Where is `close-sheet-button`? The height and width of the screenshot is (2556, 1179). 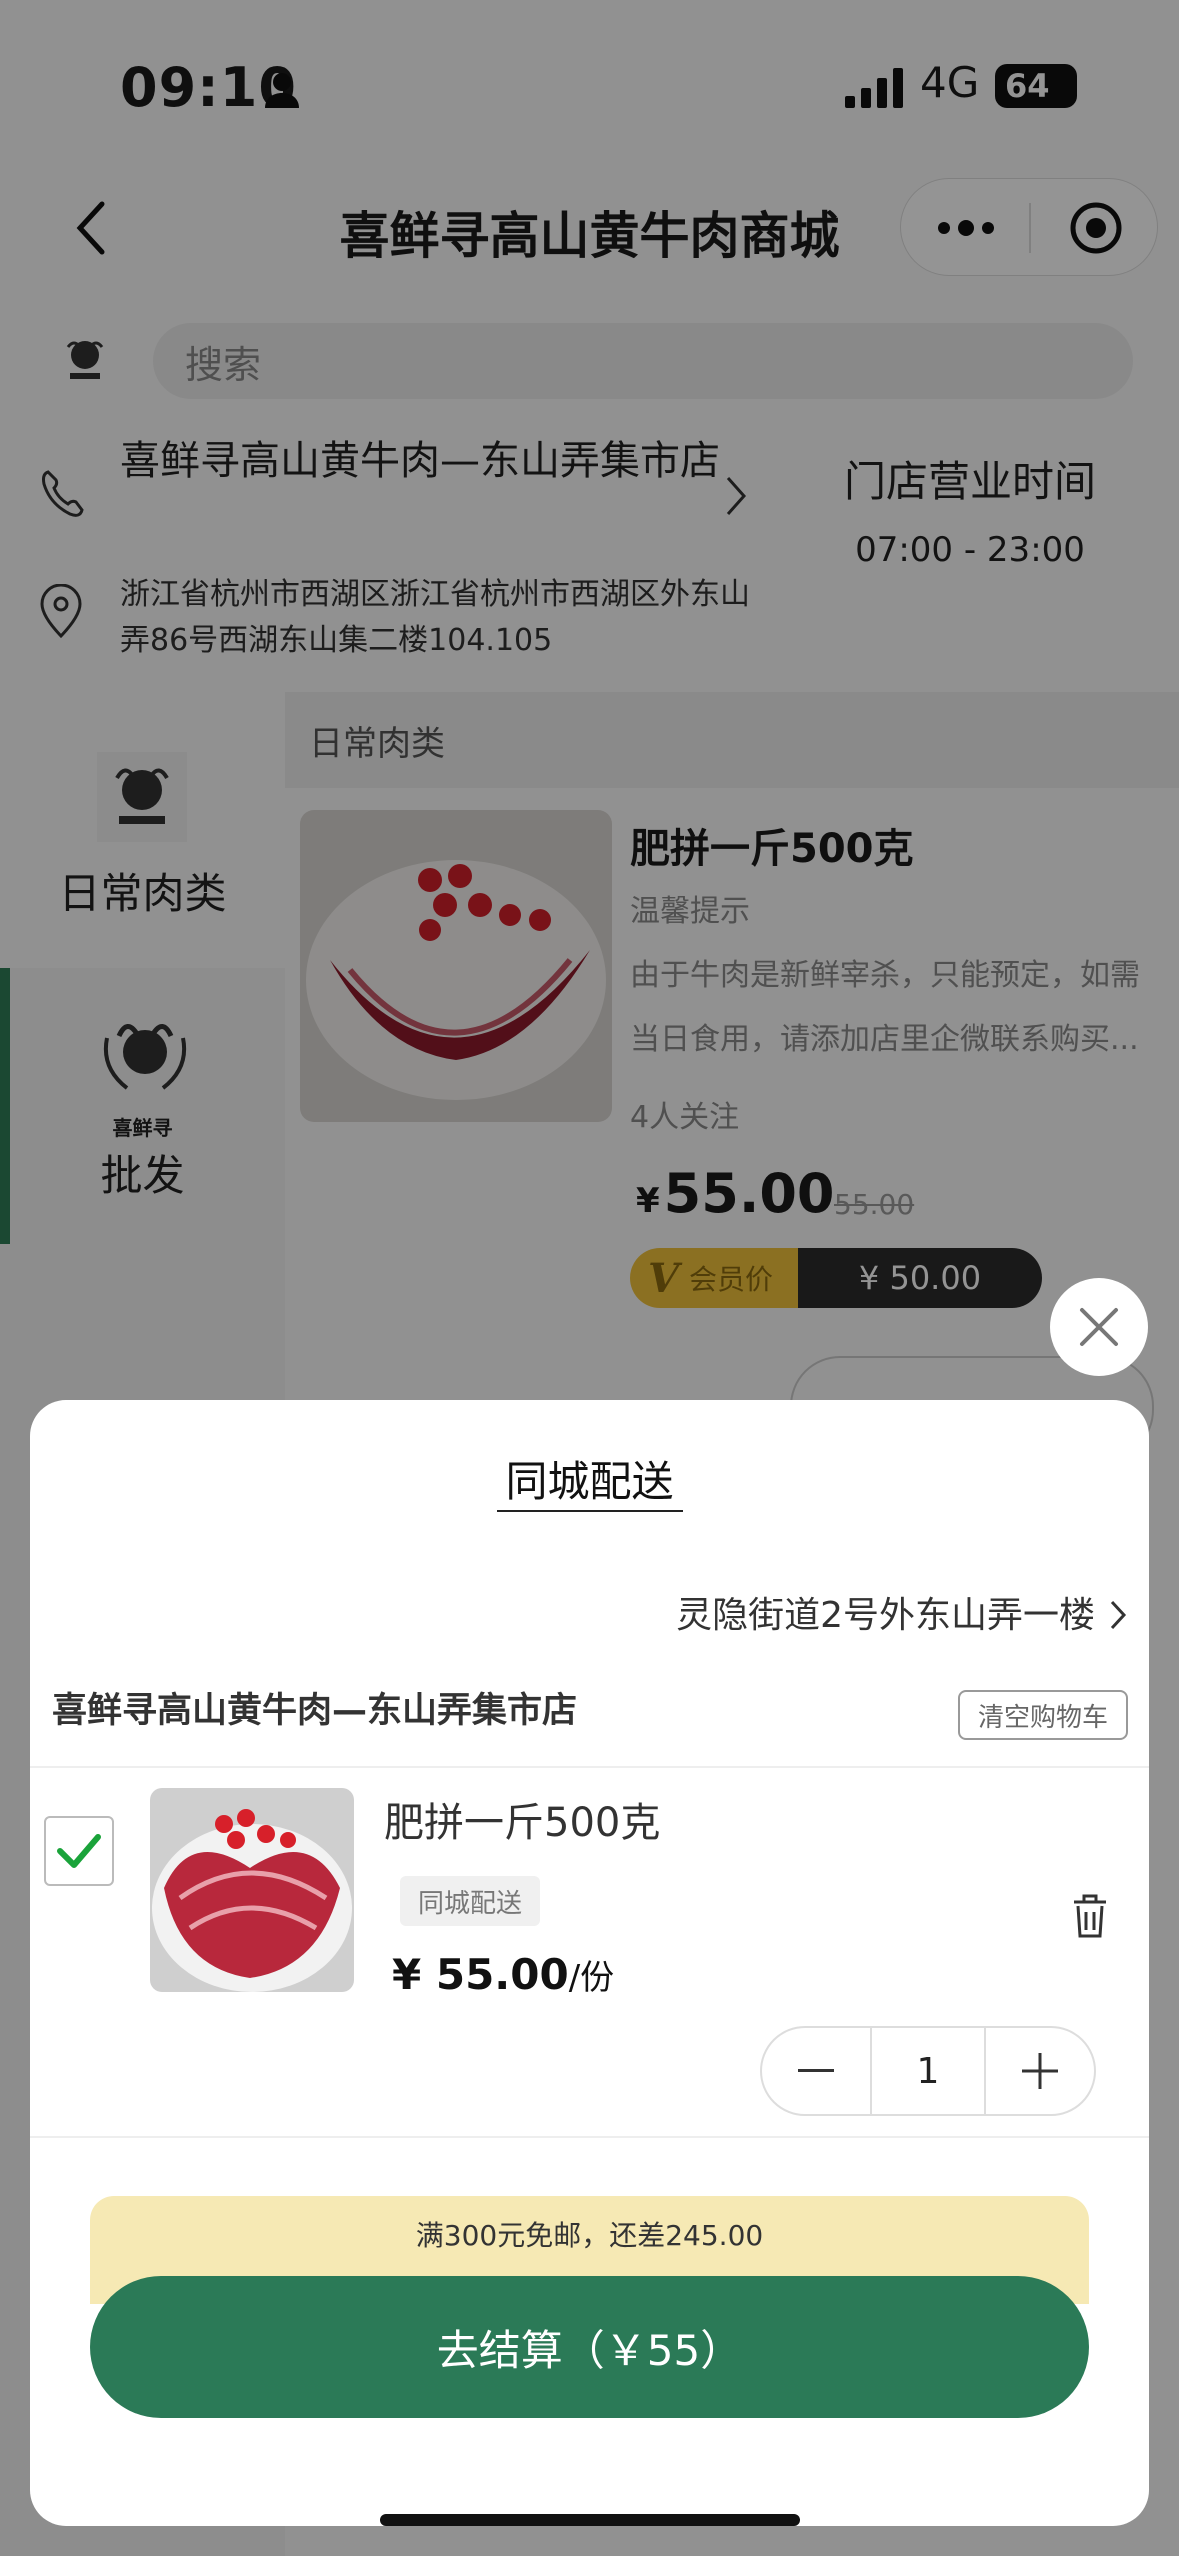 close-sheet-button is located at coordinates (1099, 1327).